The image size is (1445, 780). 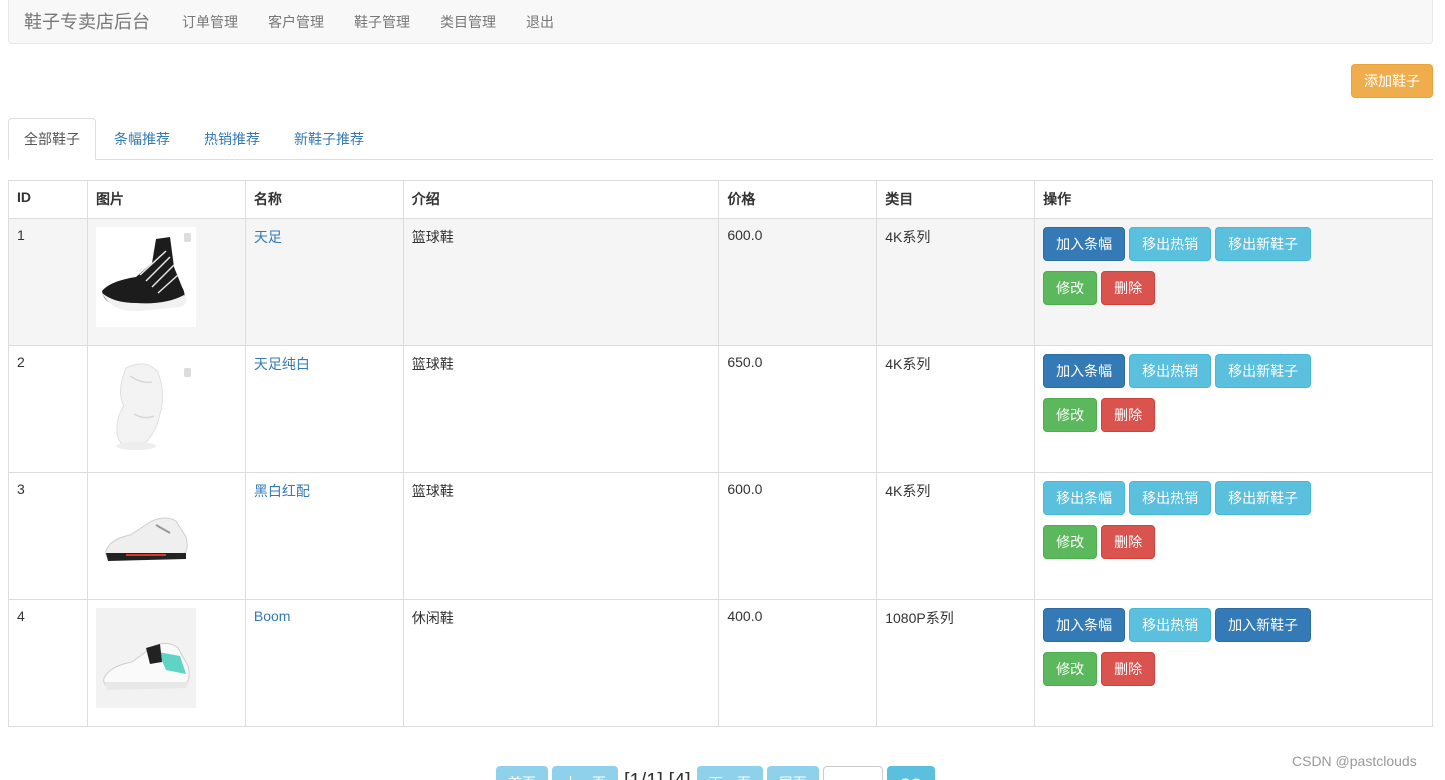 What do you see at coordinates (272, 616) in the screenshot?
I see `shoe-name-link: Boom` at bounding box center [272, 616].